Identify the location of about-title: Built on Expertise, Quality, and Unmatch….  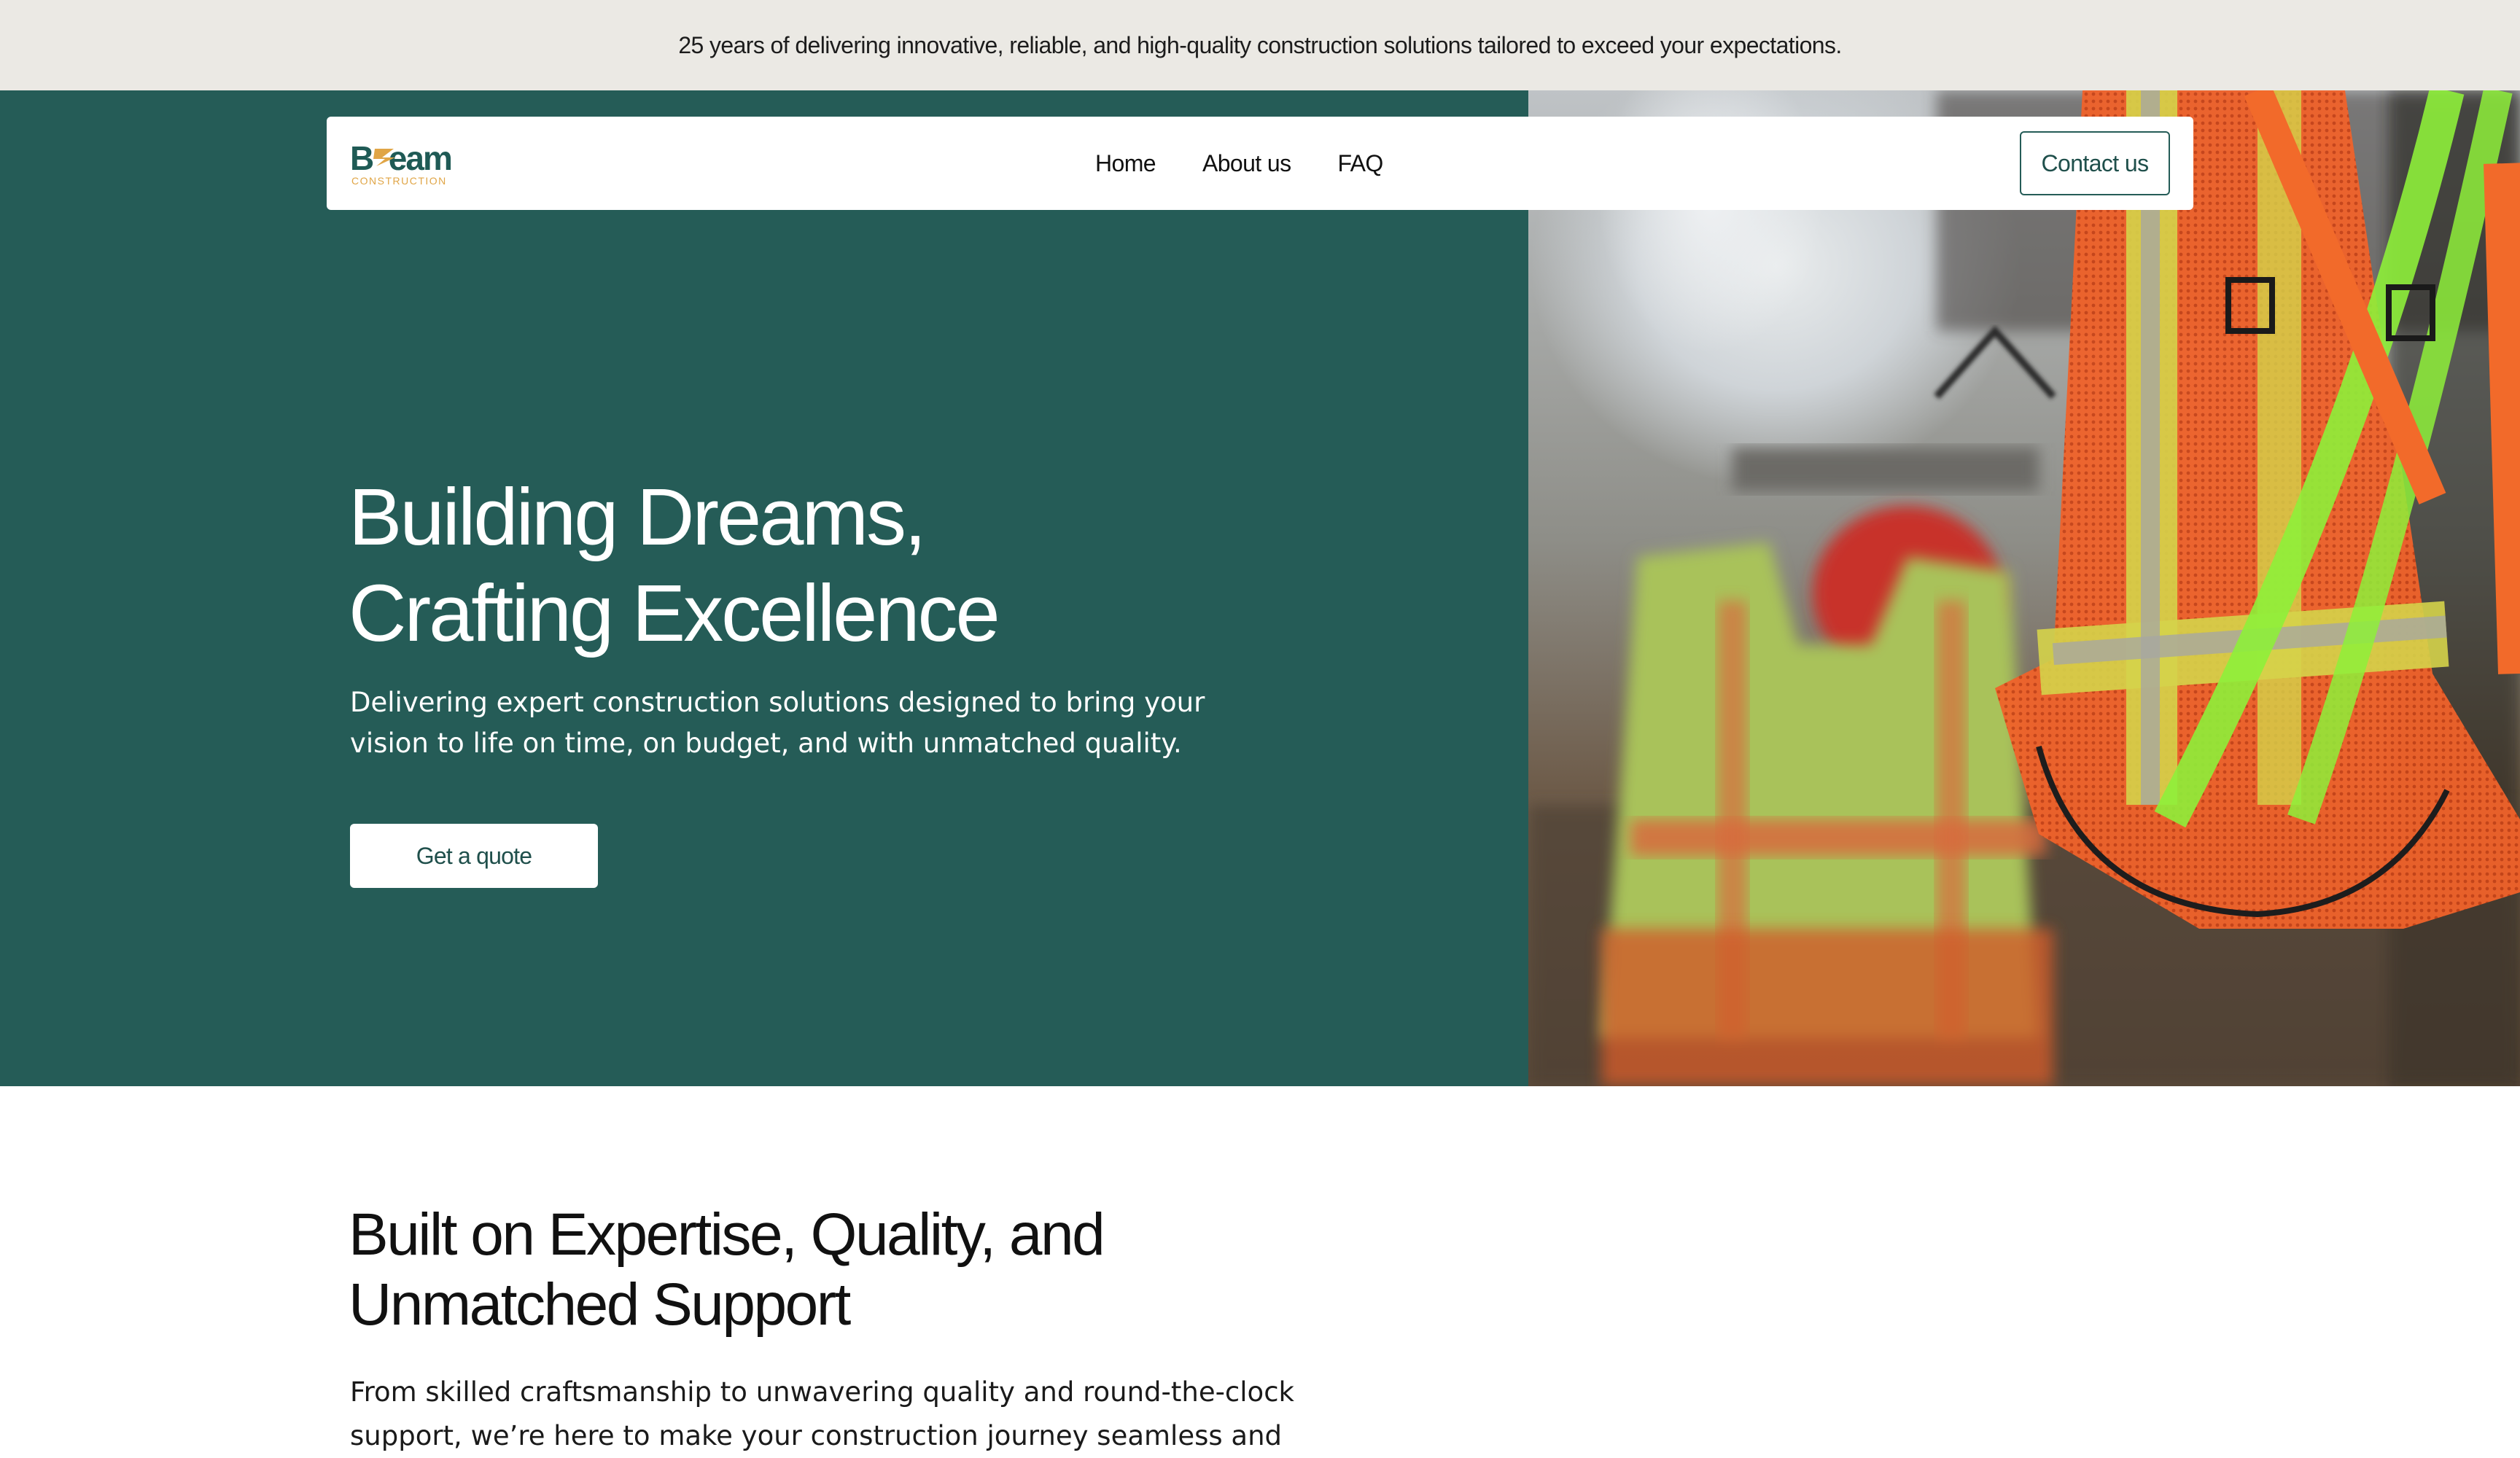
(822, 1270).